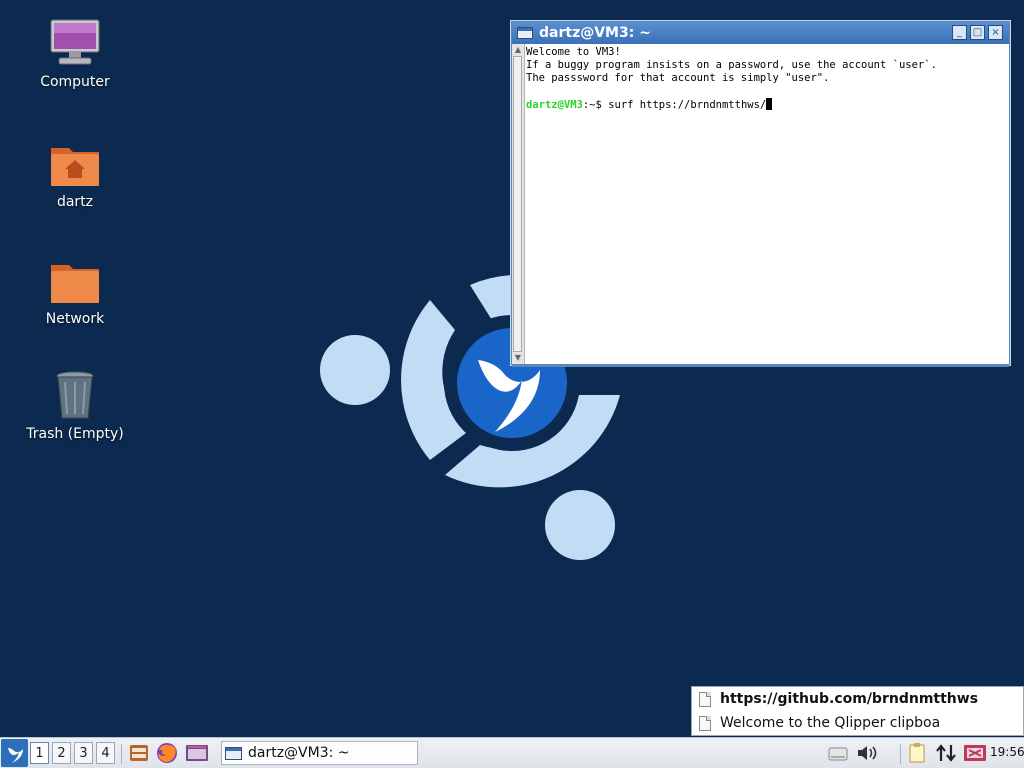  I want to click on network-folder-icon, so click(75, 284).